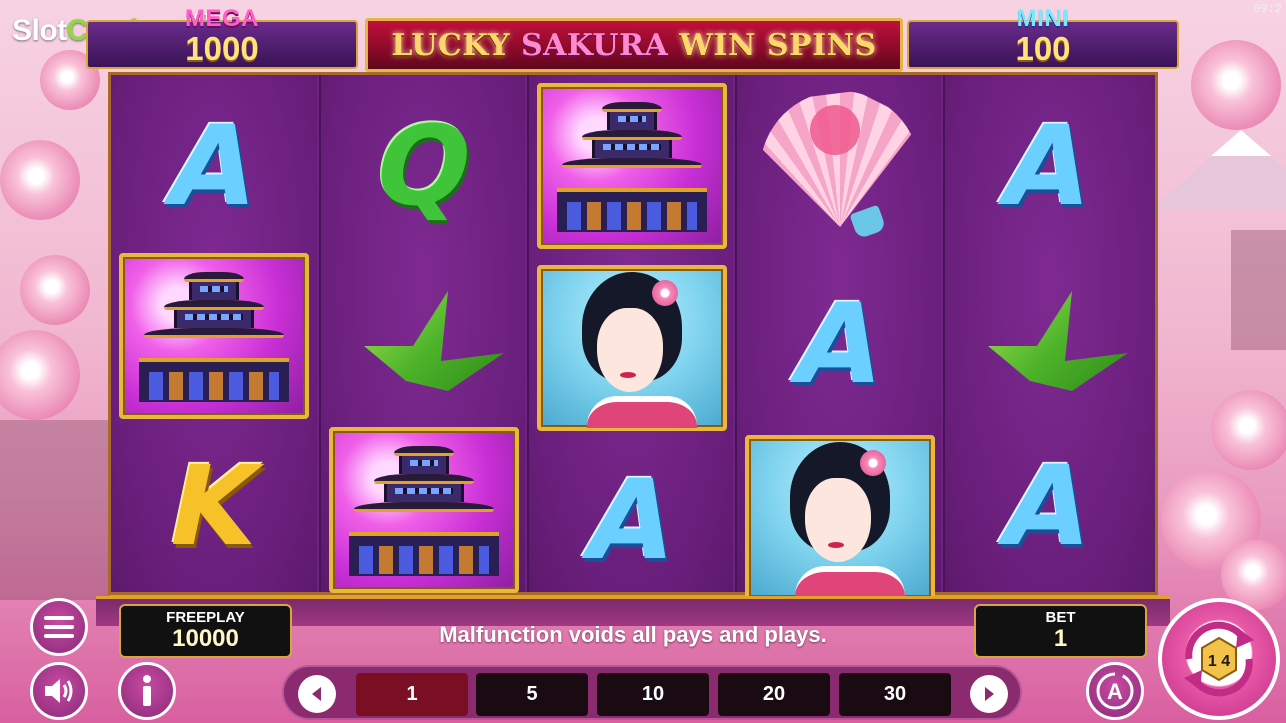 The width and height of the screenshot is (1286, 723). What do you see at coordinates (532, 694) in the screenshot?
I see `line-option-5: 5` at bounding box center [532, 694].